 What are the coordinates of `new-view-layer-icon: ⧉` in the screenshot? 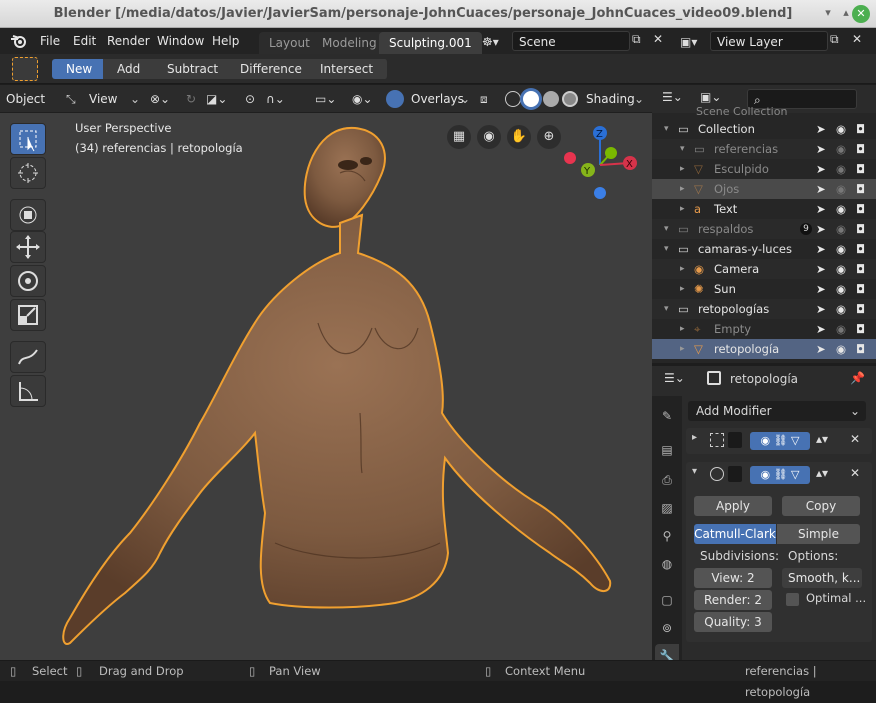 It's located at (838, 41).